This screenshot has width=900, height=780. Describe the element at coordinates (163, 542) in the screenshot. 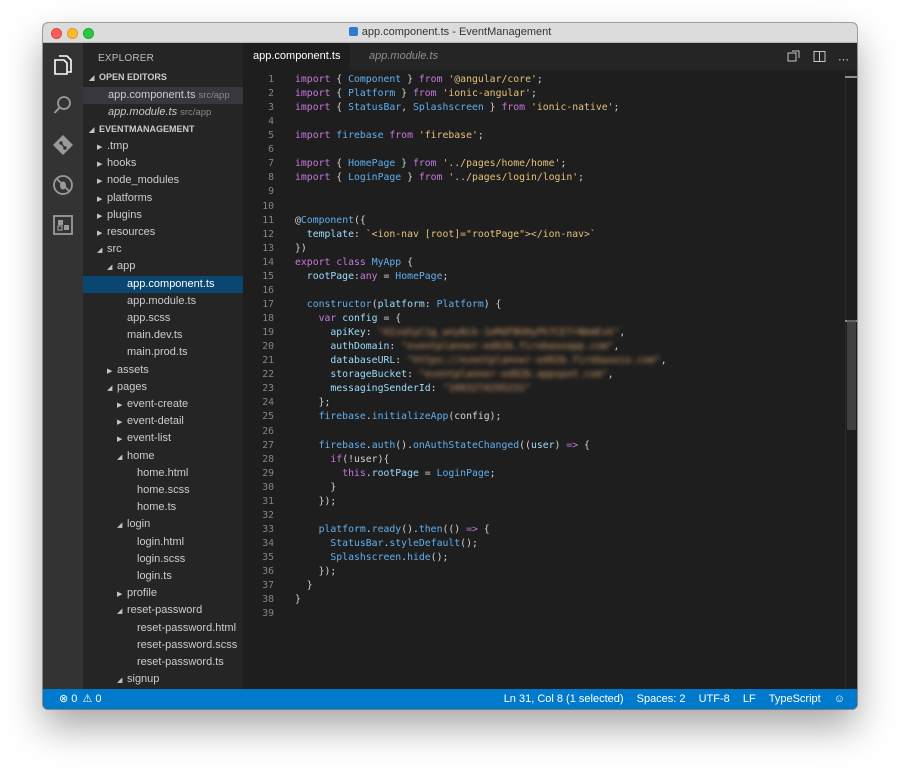

I see `file-item: login.html` at that location.